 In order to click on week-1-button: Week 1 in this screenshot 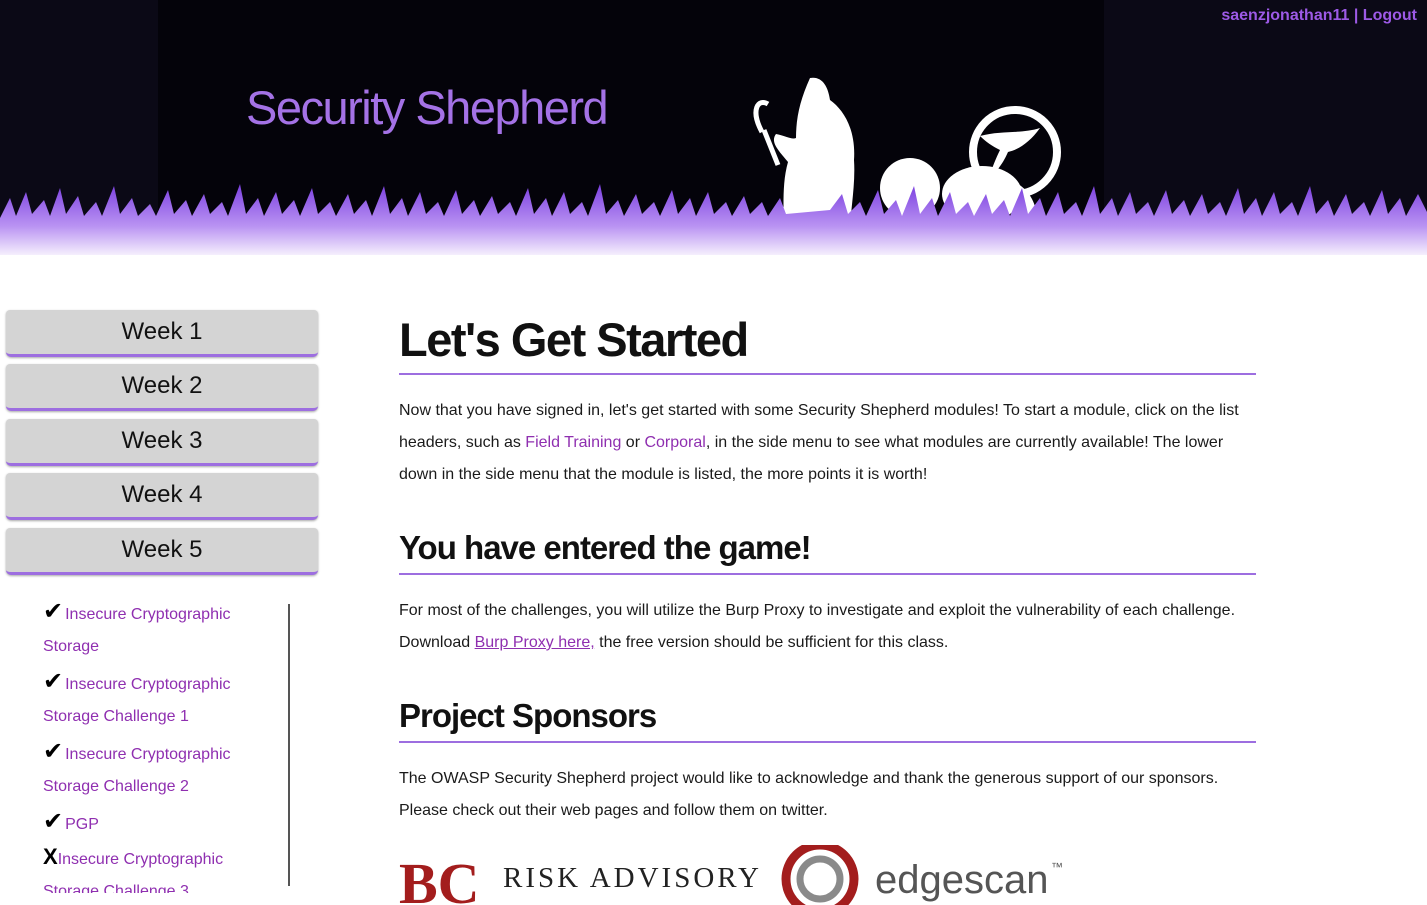, I will do `click(162, 333)`.